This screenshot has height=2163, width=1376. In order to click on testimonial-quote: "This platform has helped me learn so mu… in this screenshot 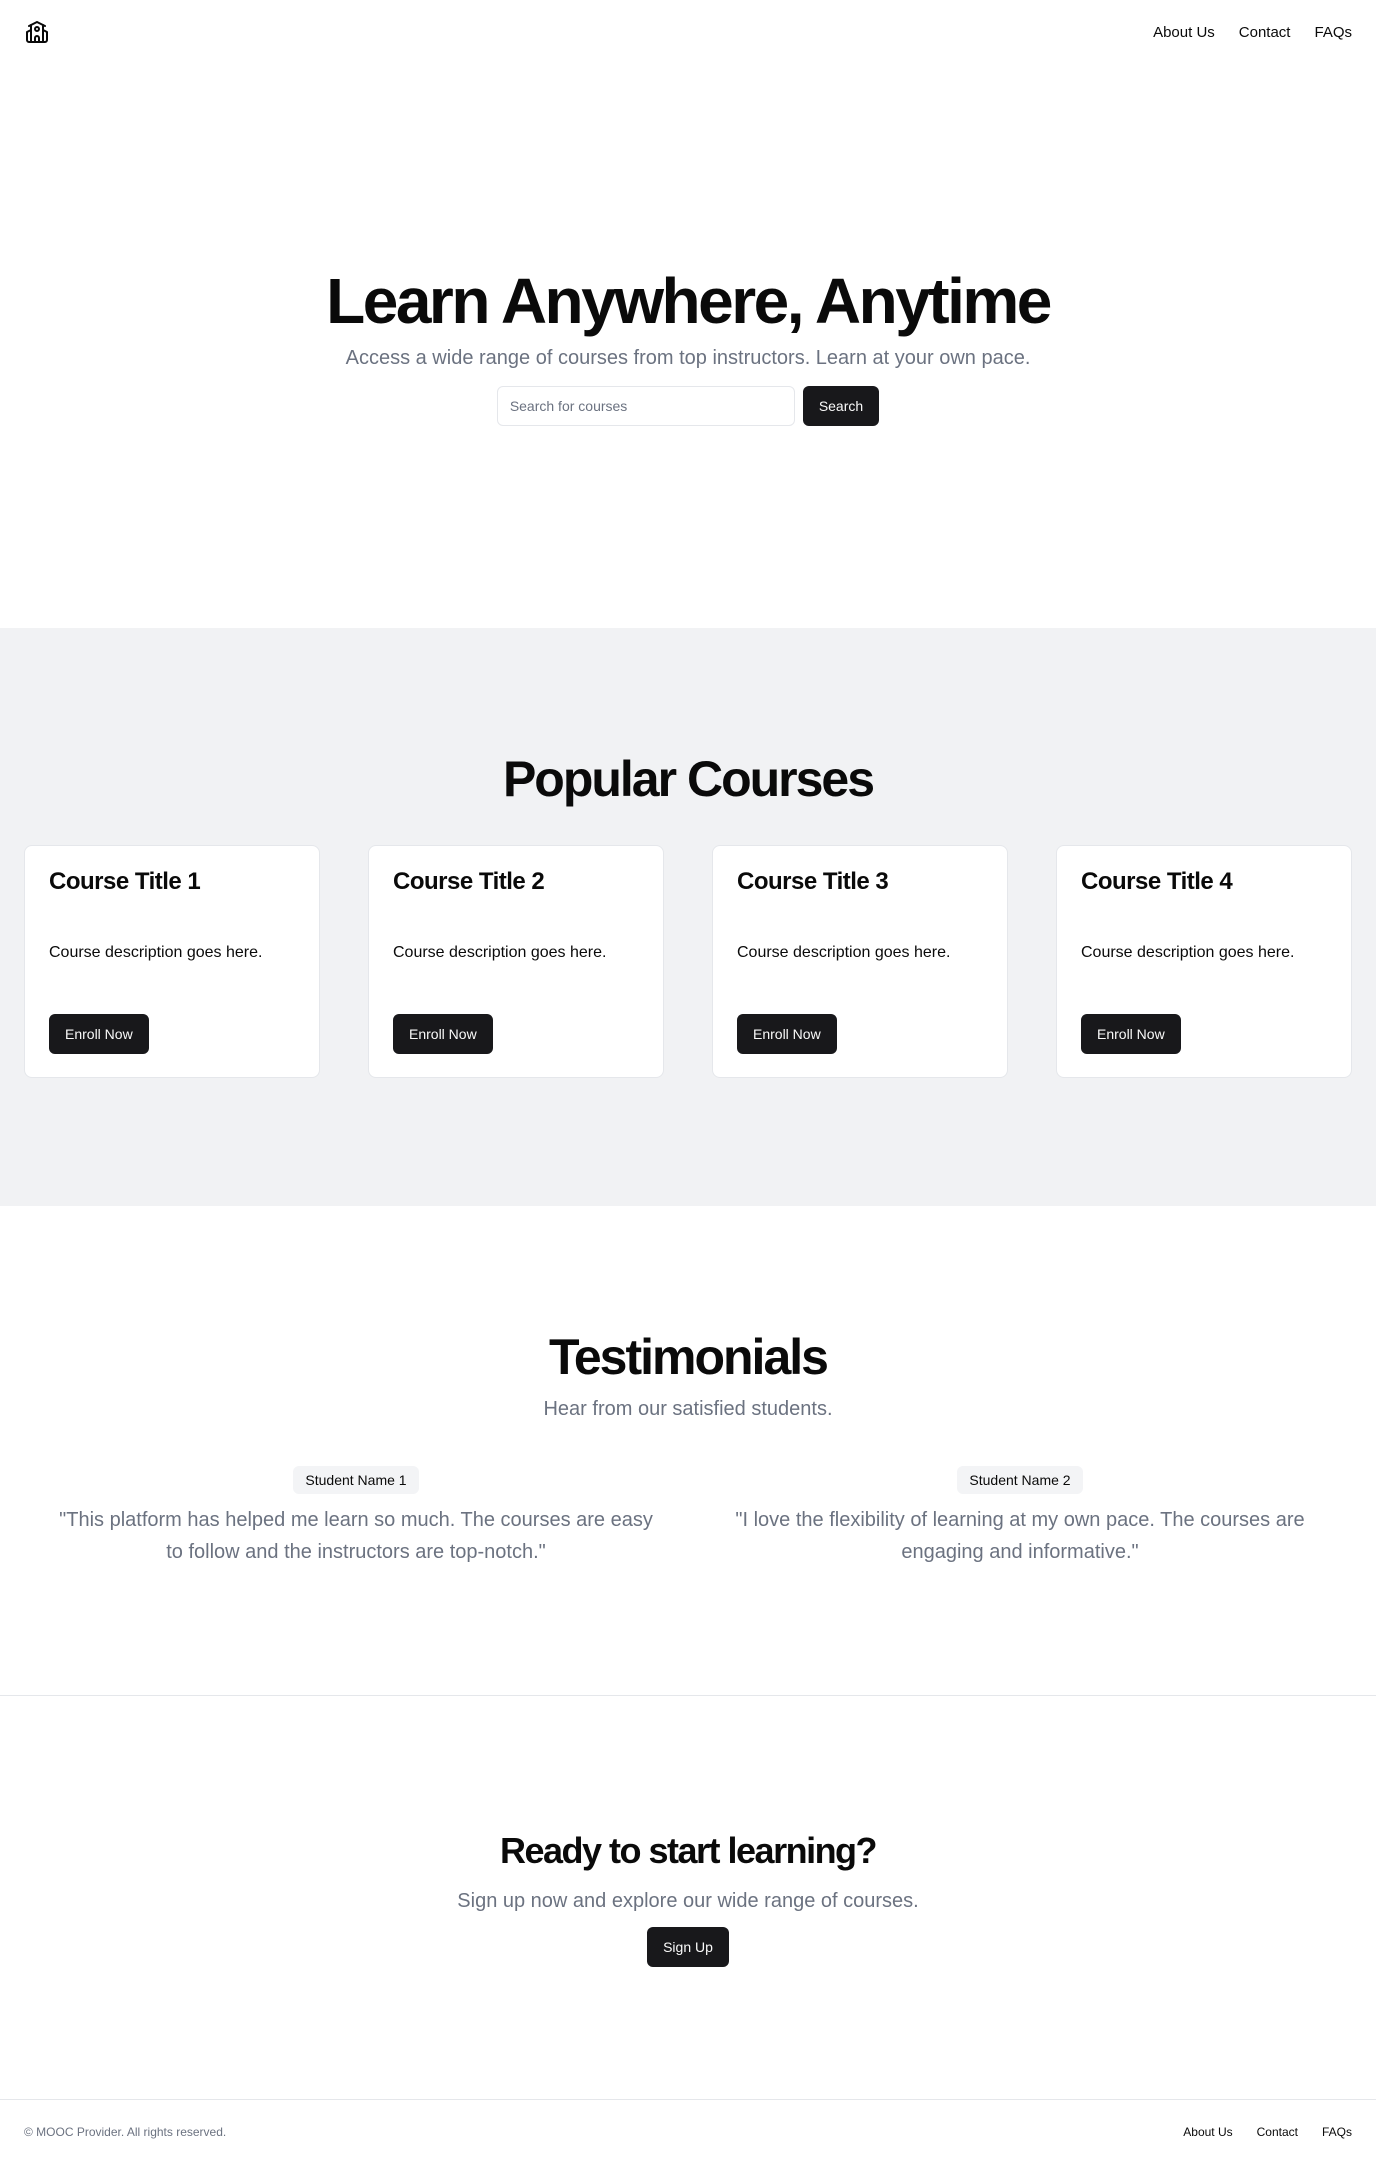, I will do `click(356, 1536)`.